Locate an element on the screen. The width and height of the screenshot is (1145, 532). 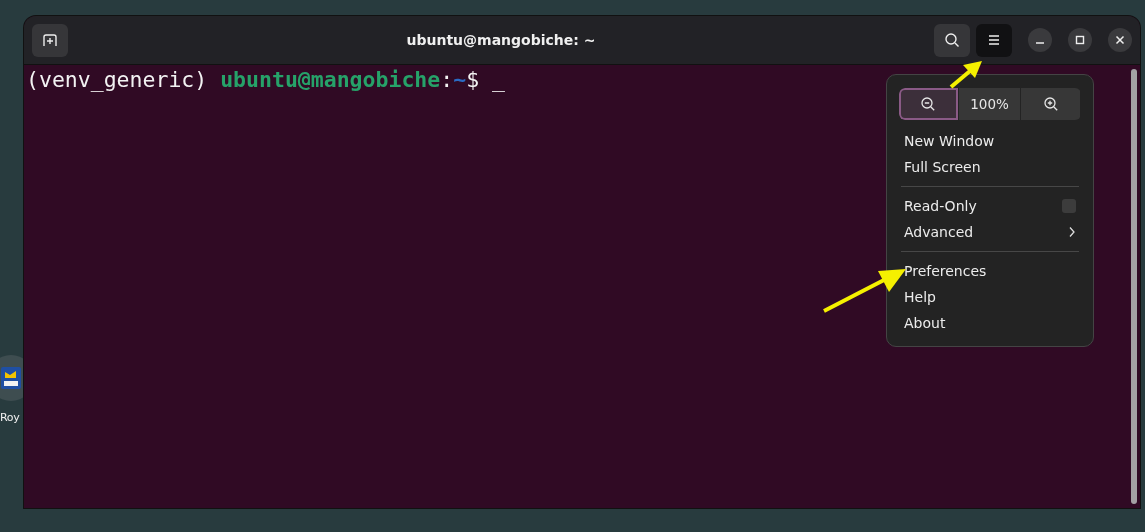
pointer-arrow is located at coordinates (966, 75).